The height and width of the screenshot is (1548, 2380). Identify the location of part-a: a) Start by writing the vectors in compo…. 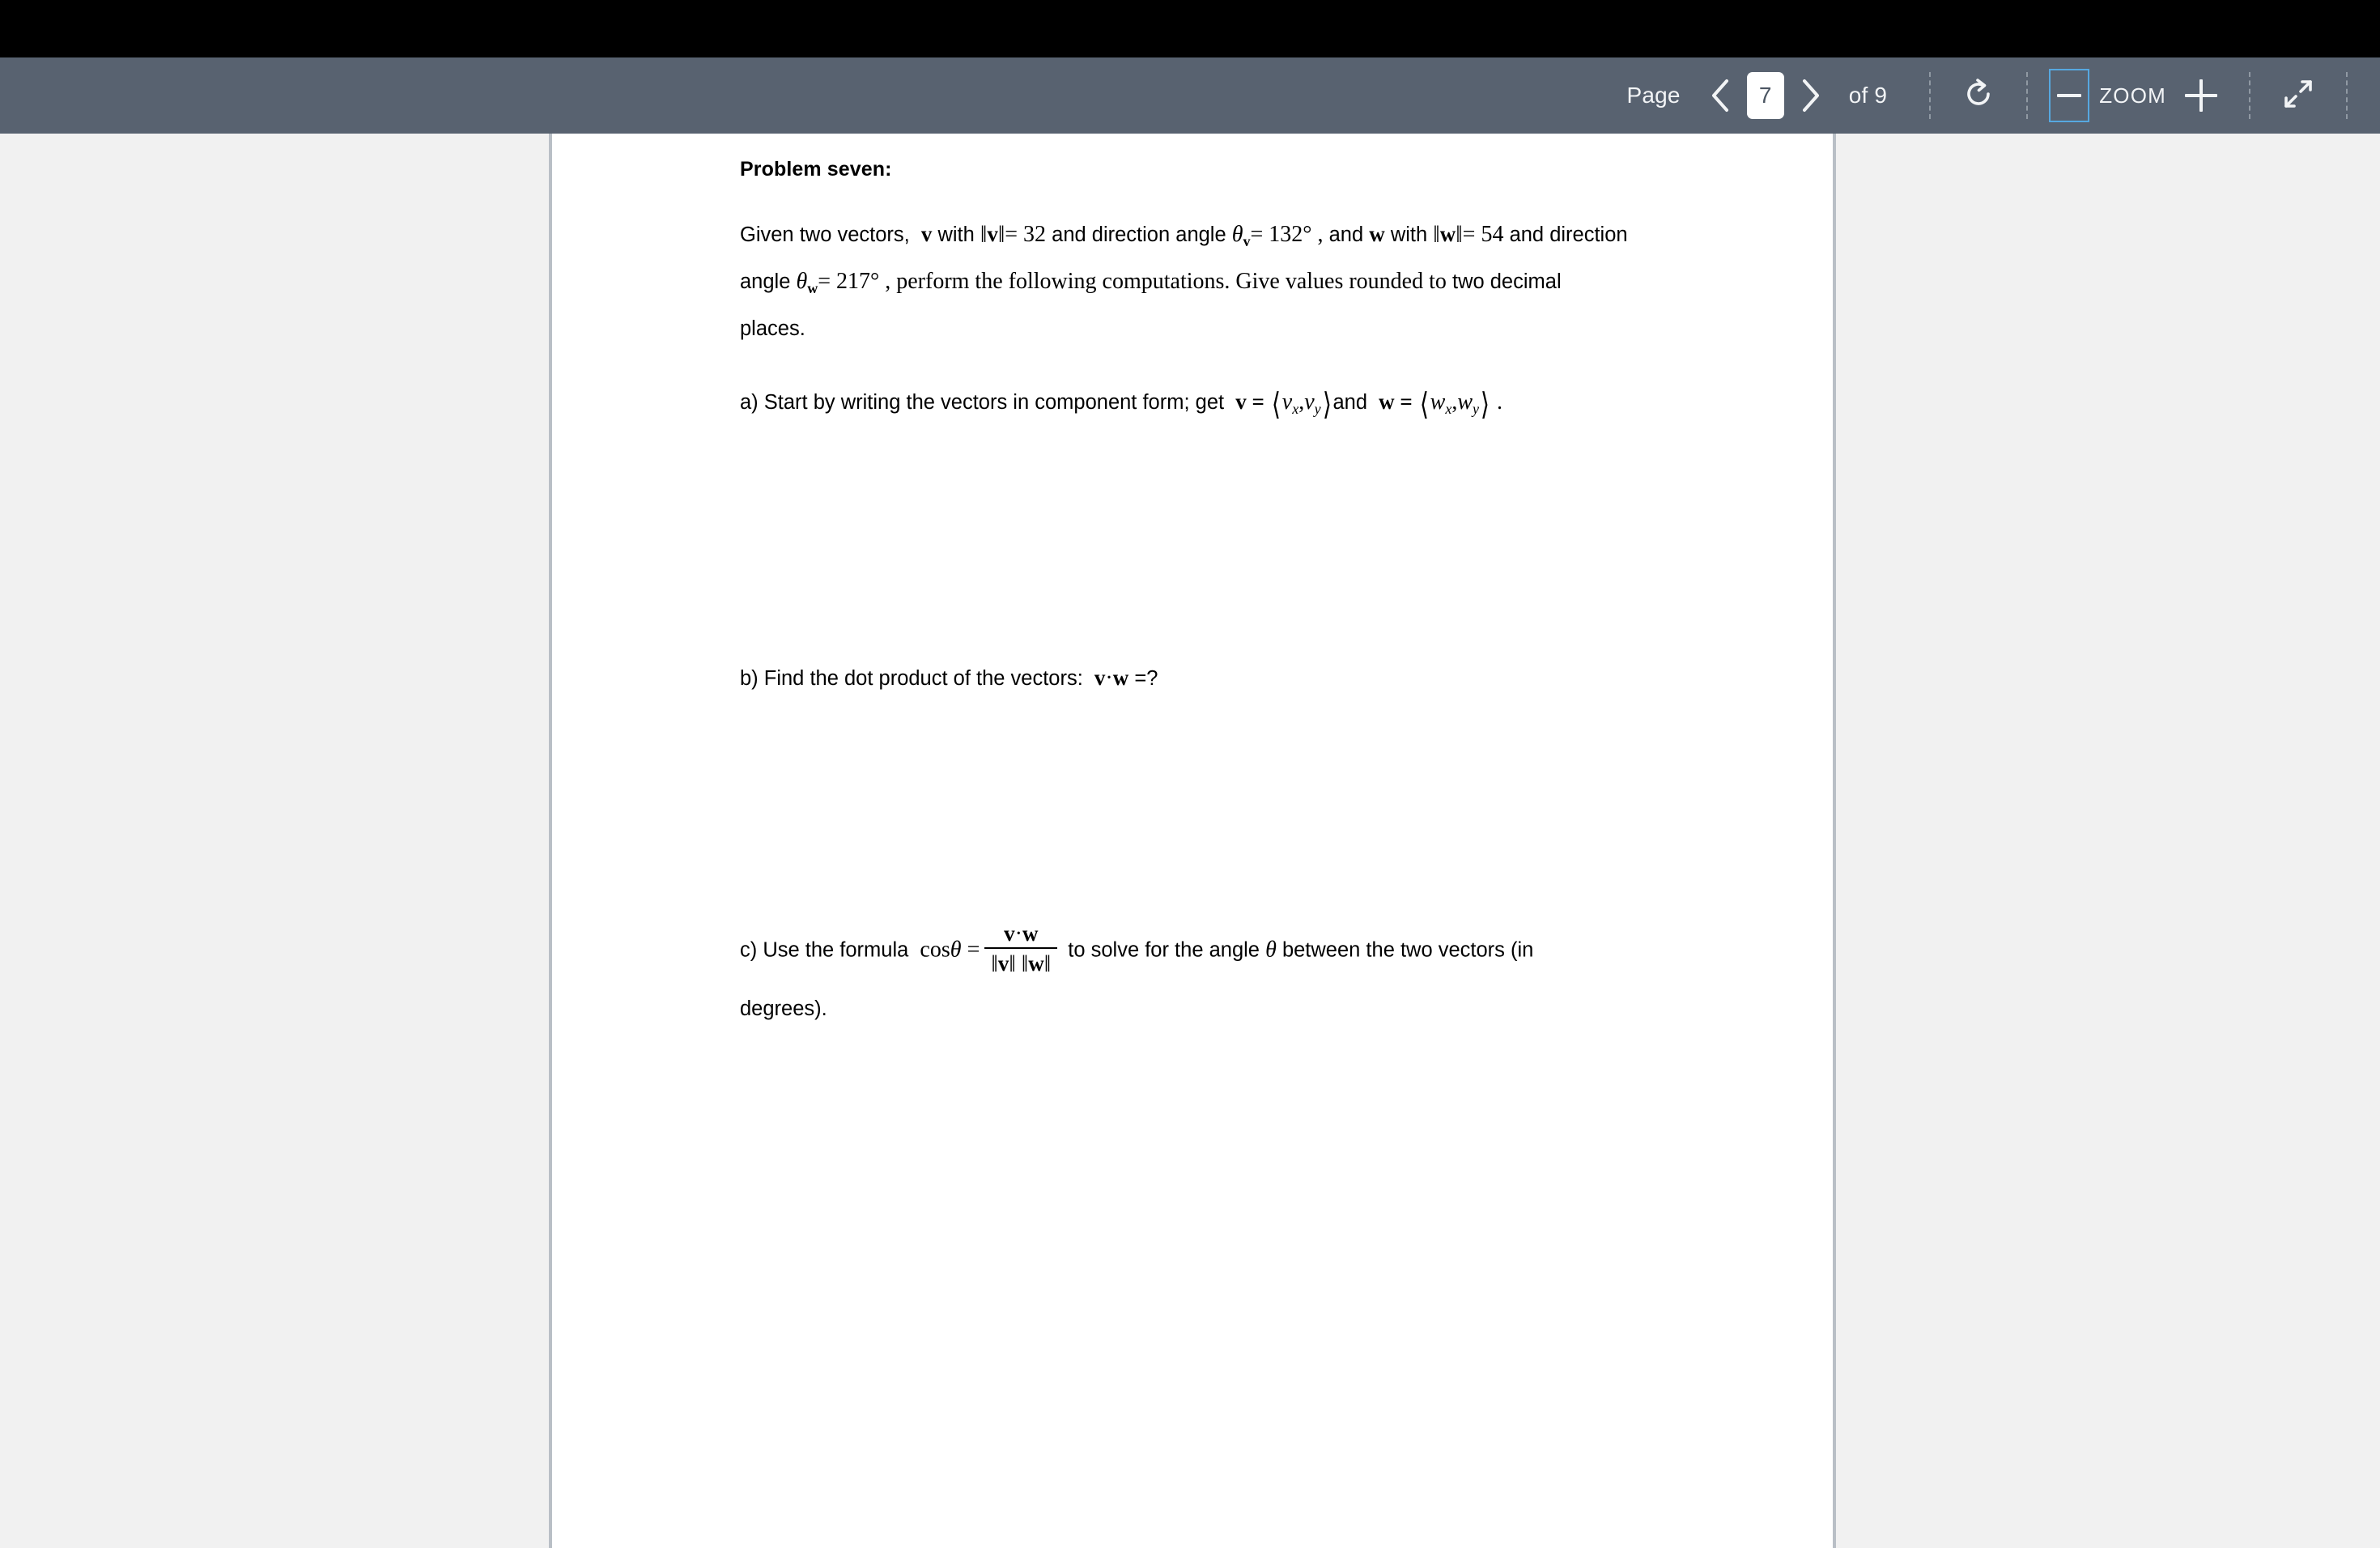
(1185, 405).